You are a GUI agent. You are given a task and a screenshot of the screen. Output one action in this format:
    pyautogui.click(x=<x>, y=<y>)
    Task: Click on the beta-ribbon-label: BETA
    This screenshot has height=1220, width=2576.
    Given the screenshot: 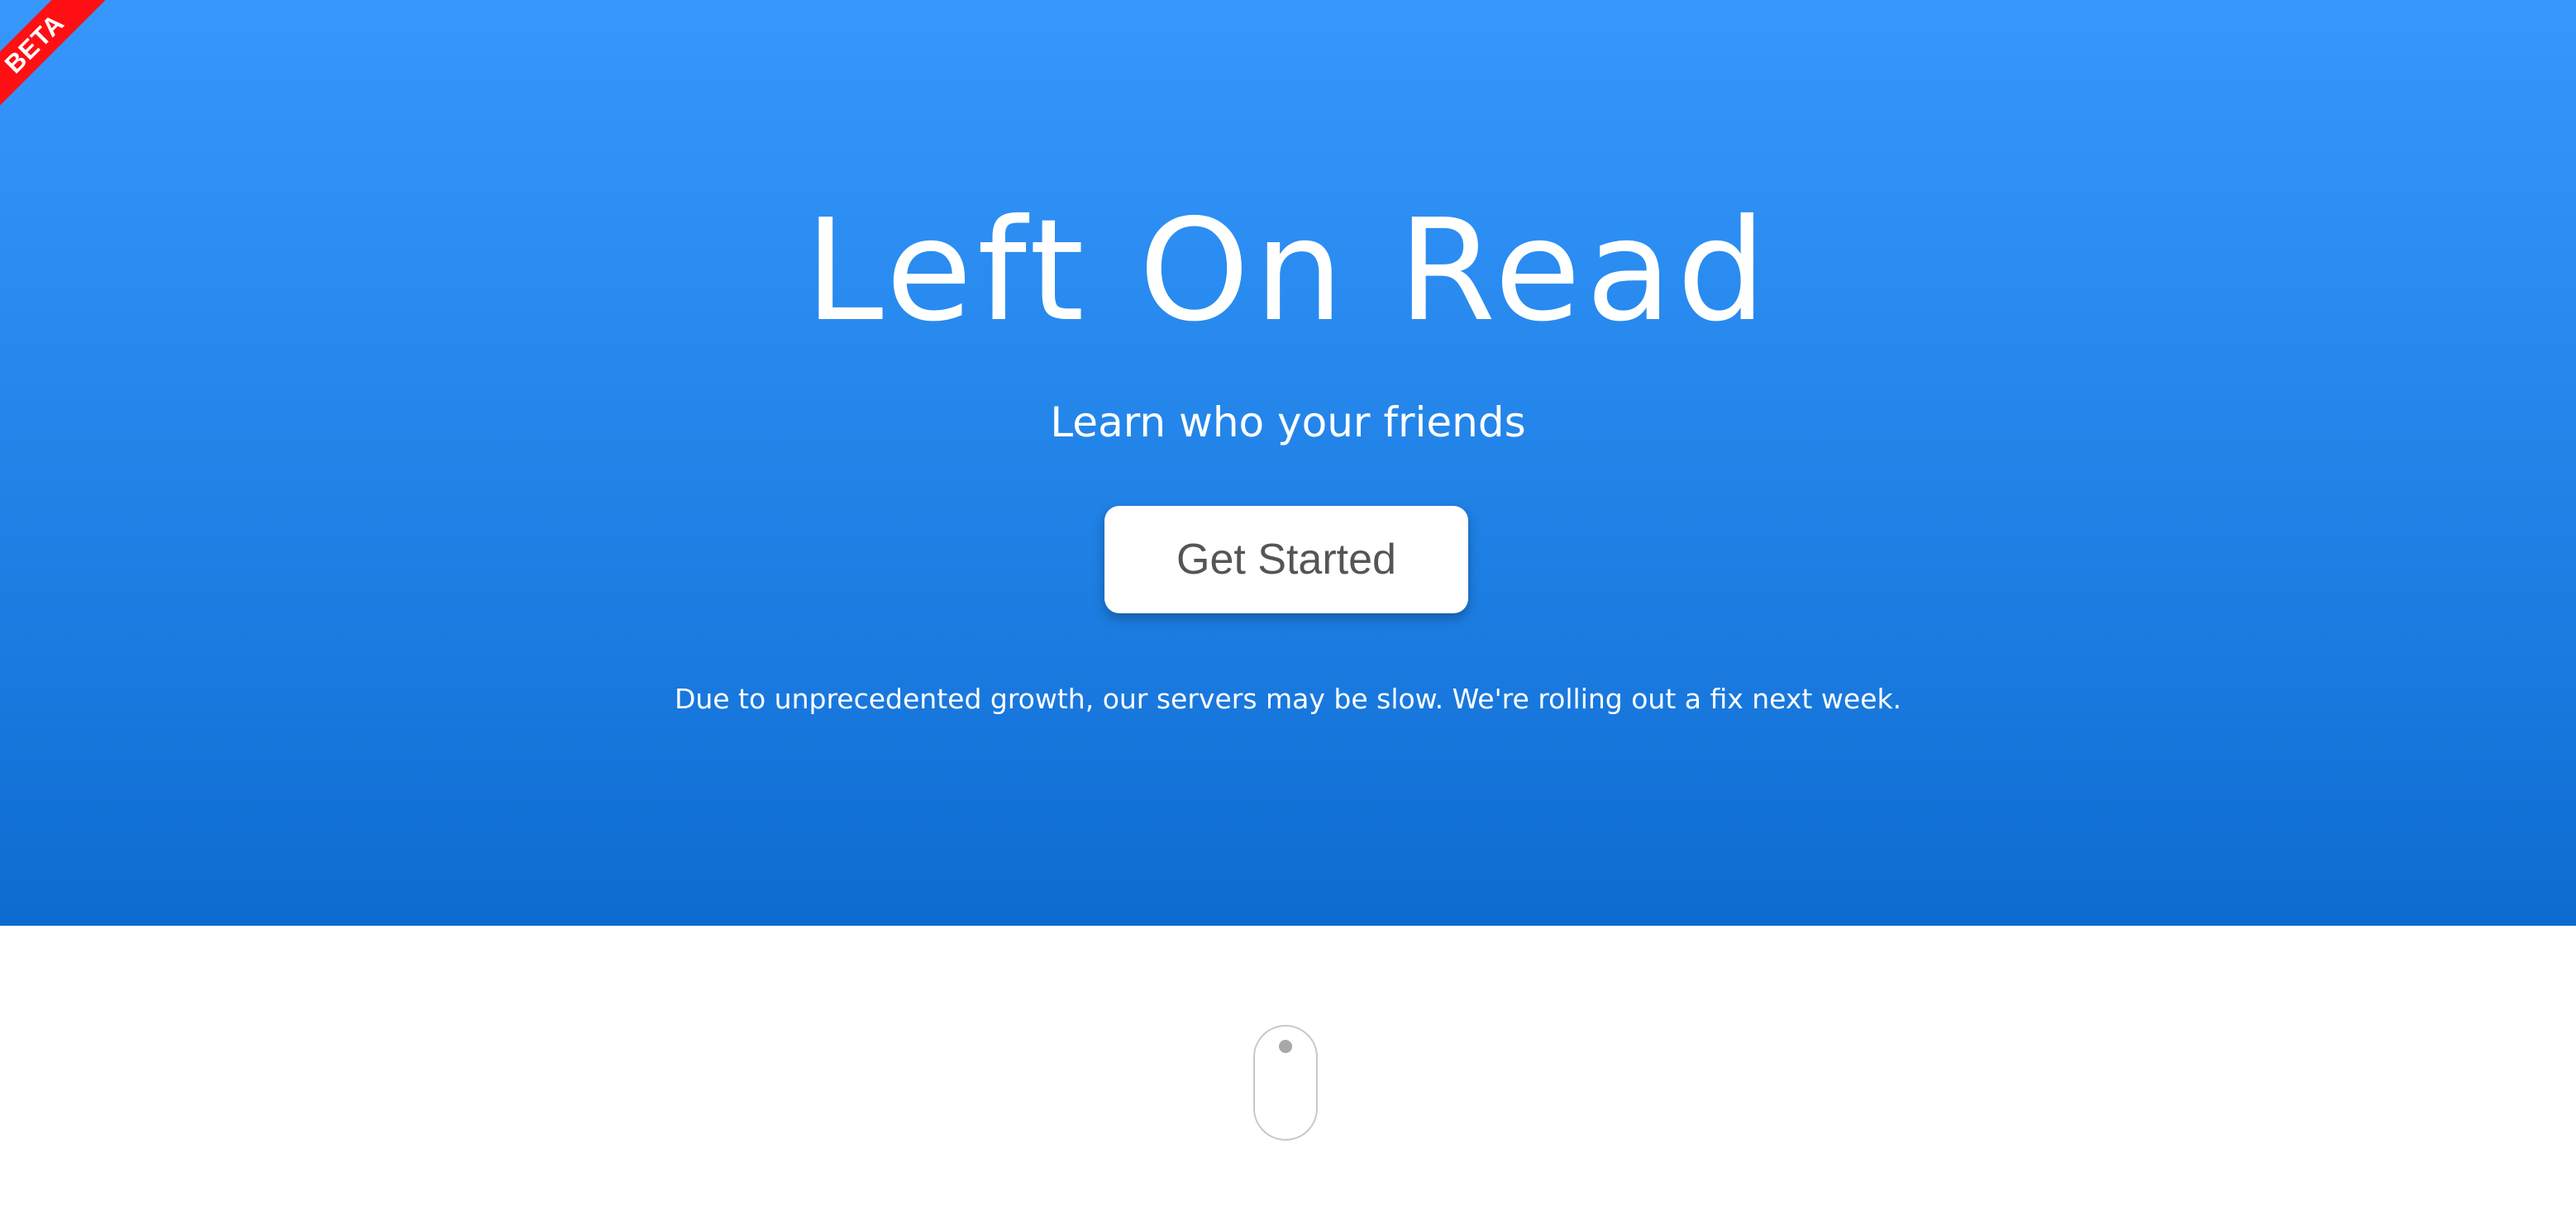 What is the action you would take?
    pyautogui.click(x=68, y=72)
    